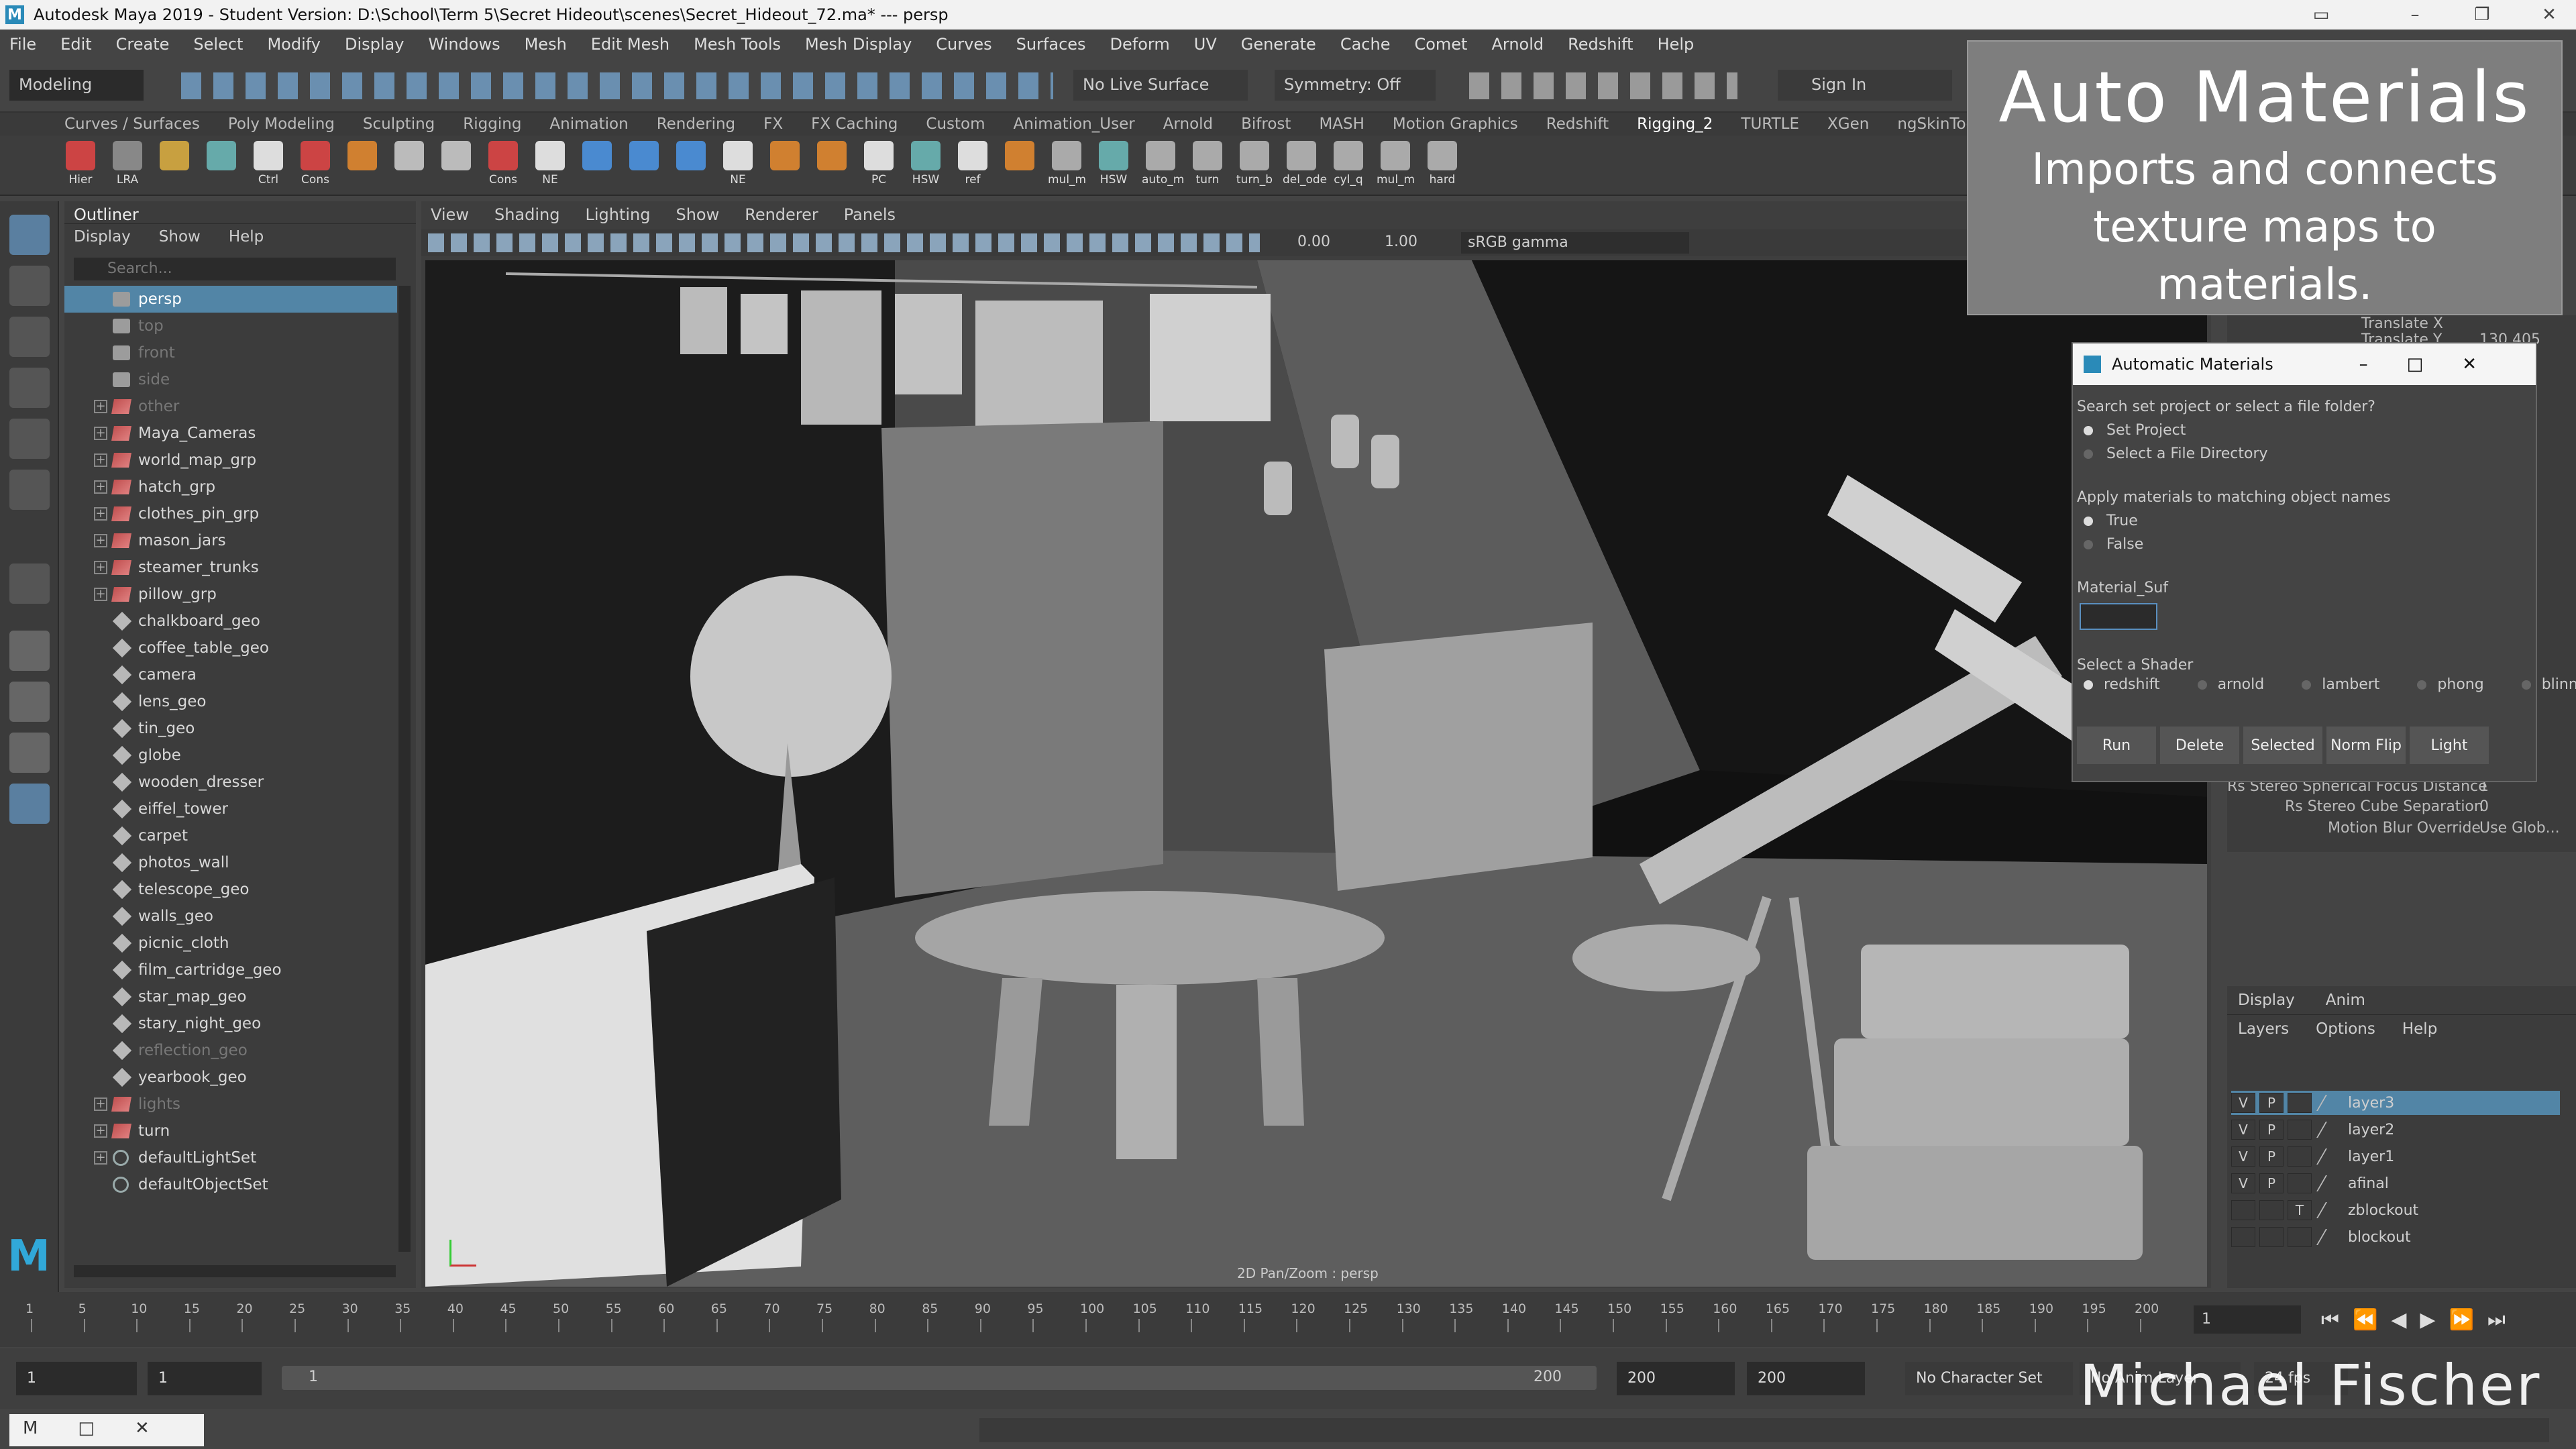 The height and width of the screenshot is (1449, 2576). What do you see at coordinates (2350, 684) in the screenshot?
I see `shader-radio-lambert: lambert` at bounding box center [2350, 684].